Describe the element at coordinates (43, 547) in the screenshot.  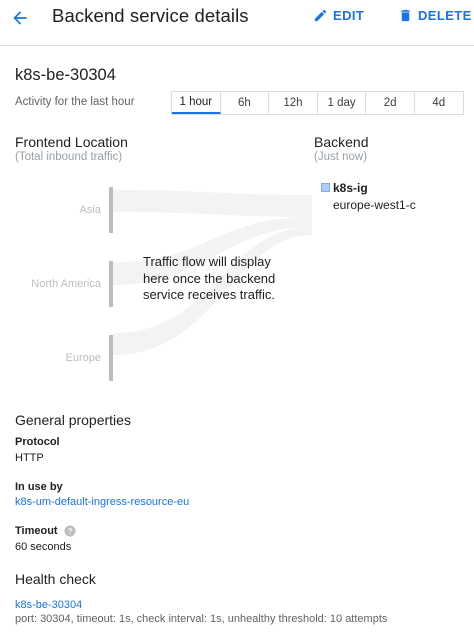
I see `timeout-value: 60 seconds` at that location.